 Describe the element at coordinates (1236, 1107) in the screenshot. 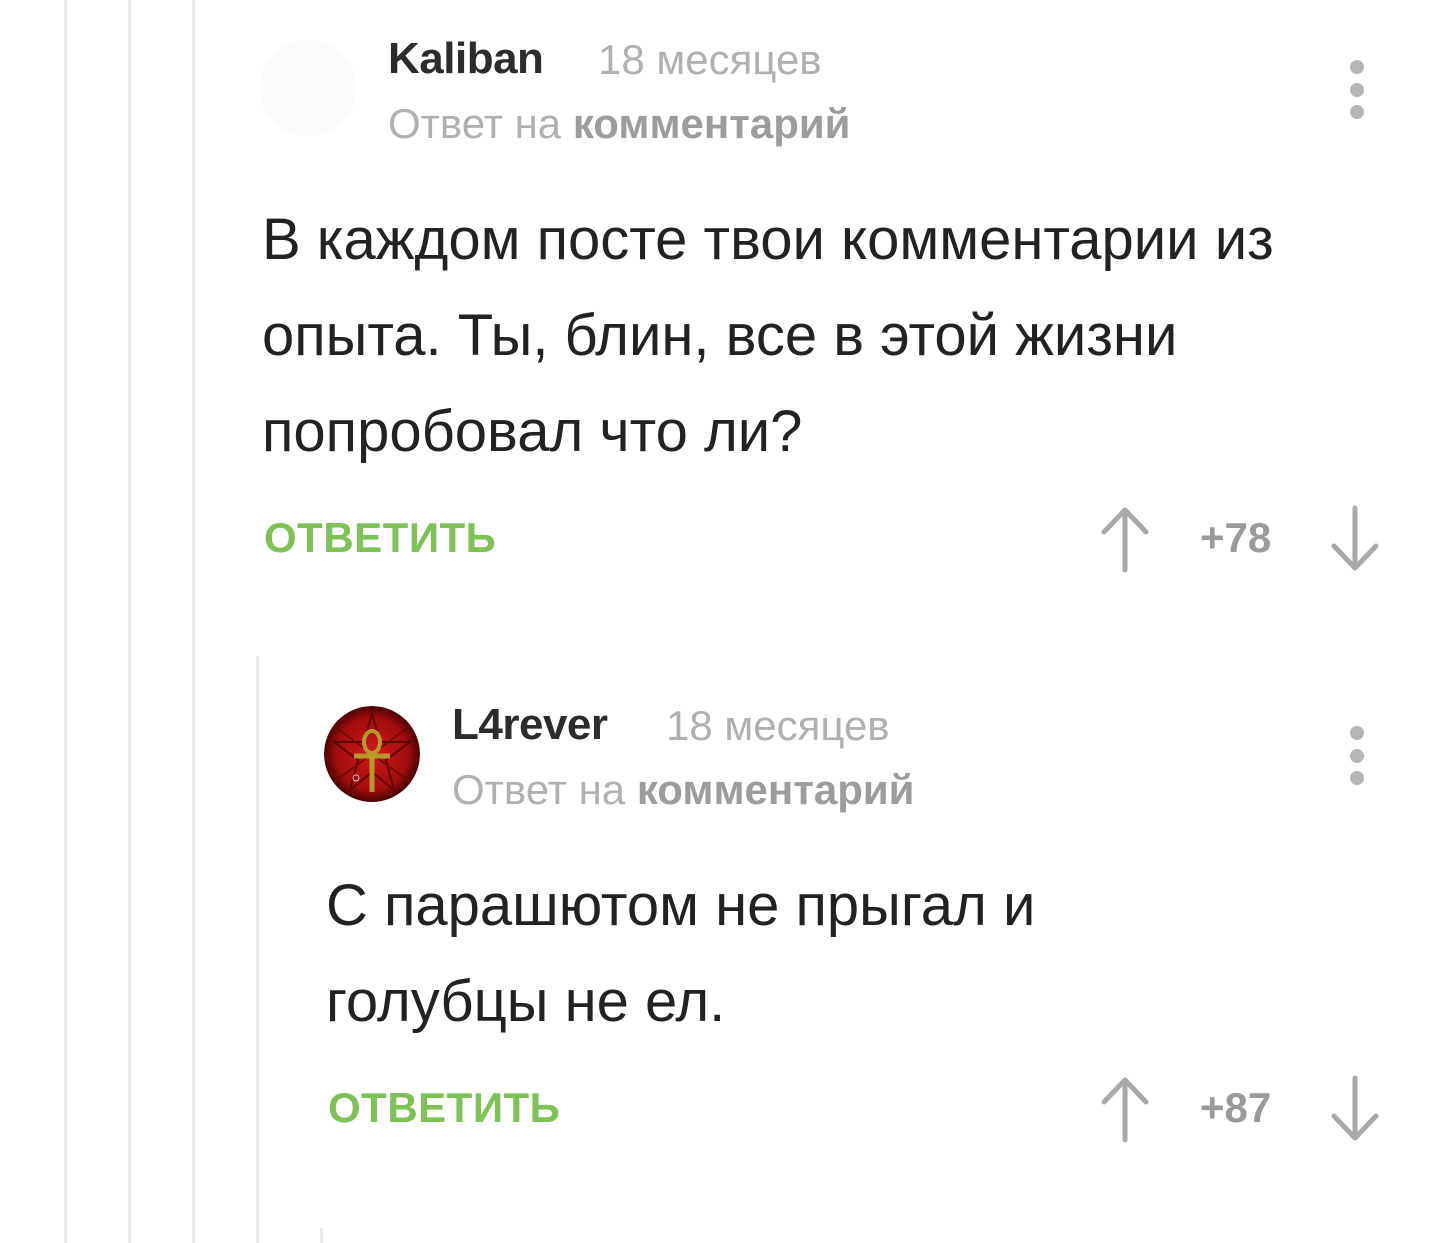

I see `comment-score: +87` at that location.